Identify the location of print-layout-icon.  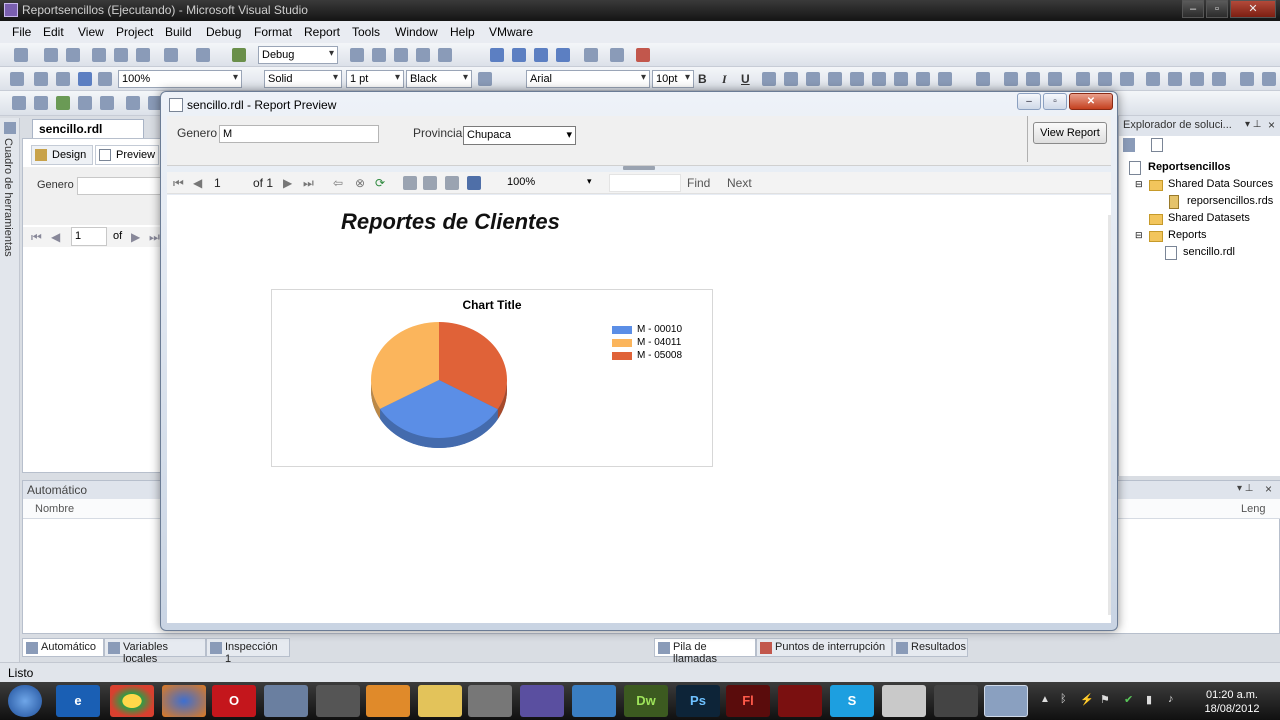
(430, 183).